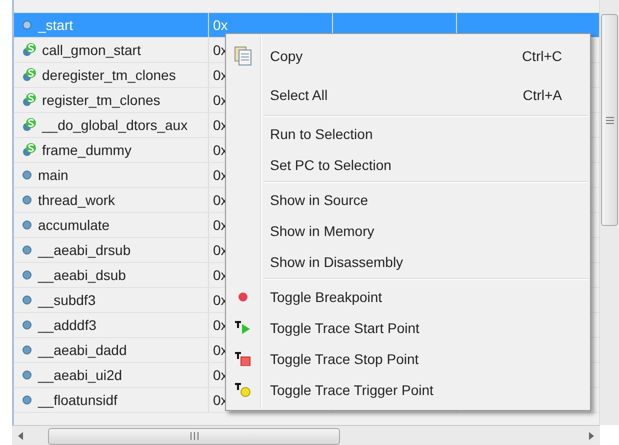  Describe the element at coordinates (408, 199) in the screenshot. I see `menu-item: Show in Source` at that location.